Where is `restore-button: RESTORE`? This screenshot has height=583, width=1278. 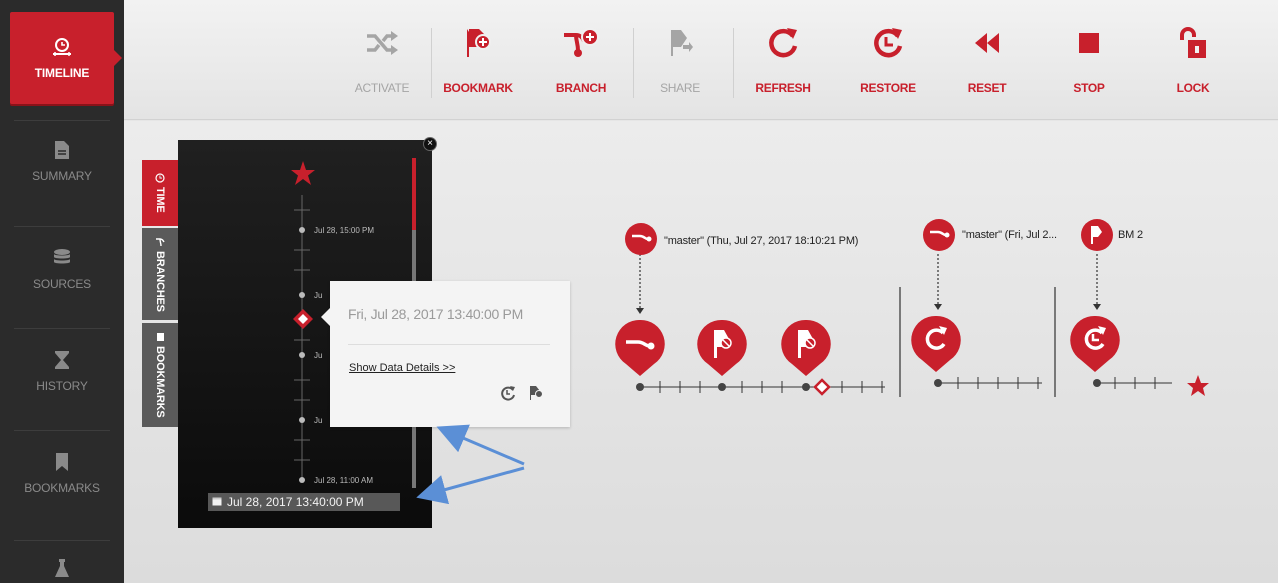 restore-button: RESTORE is located at coordinates (888, 58).